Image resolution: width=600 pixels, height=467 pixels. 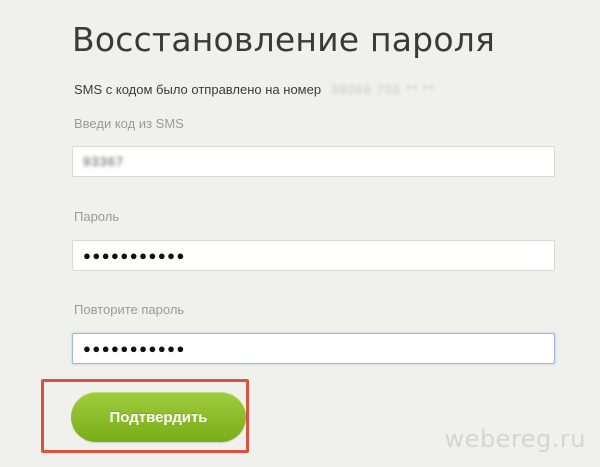 What do you see at coordinates (129, 309) in the screenshot?
I see `repeat-password-label: Повторите пароль` at bounding box center [129, 309].